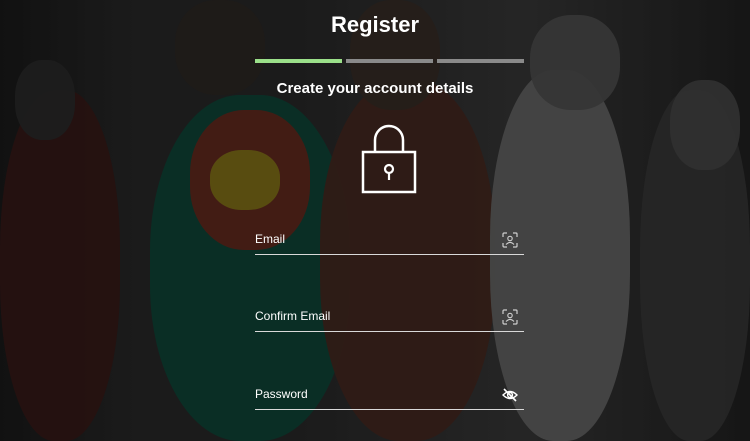  Describe the element at coordinates (370, 395) in the screenshot. I see `password-input` at that location.